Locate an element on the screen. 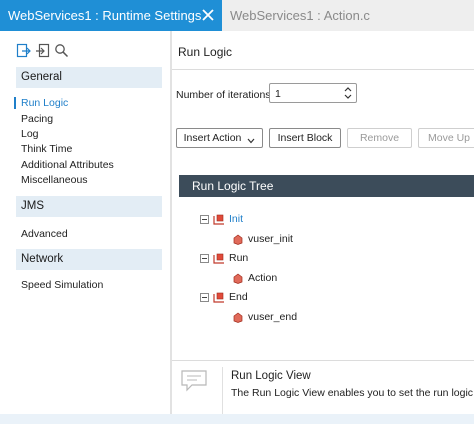  tree-node-init: Init is located at coordinates (221, 219).